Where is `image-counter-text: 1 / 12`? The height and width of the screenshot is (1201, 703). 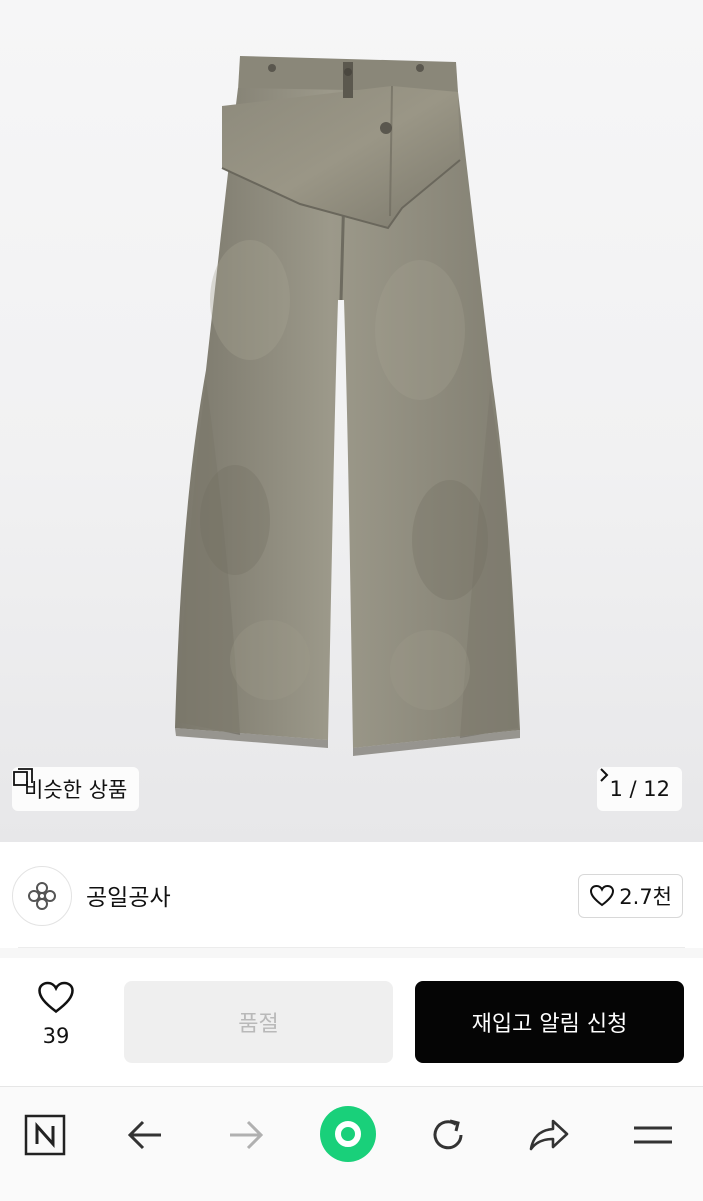
image-counter-text: 1 / 12 is located at coordinates (639, 789).